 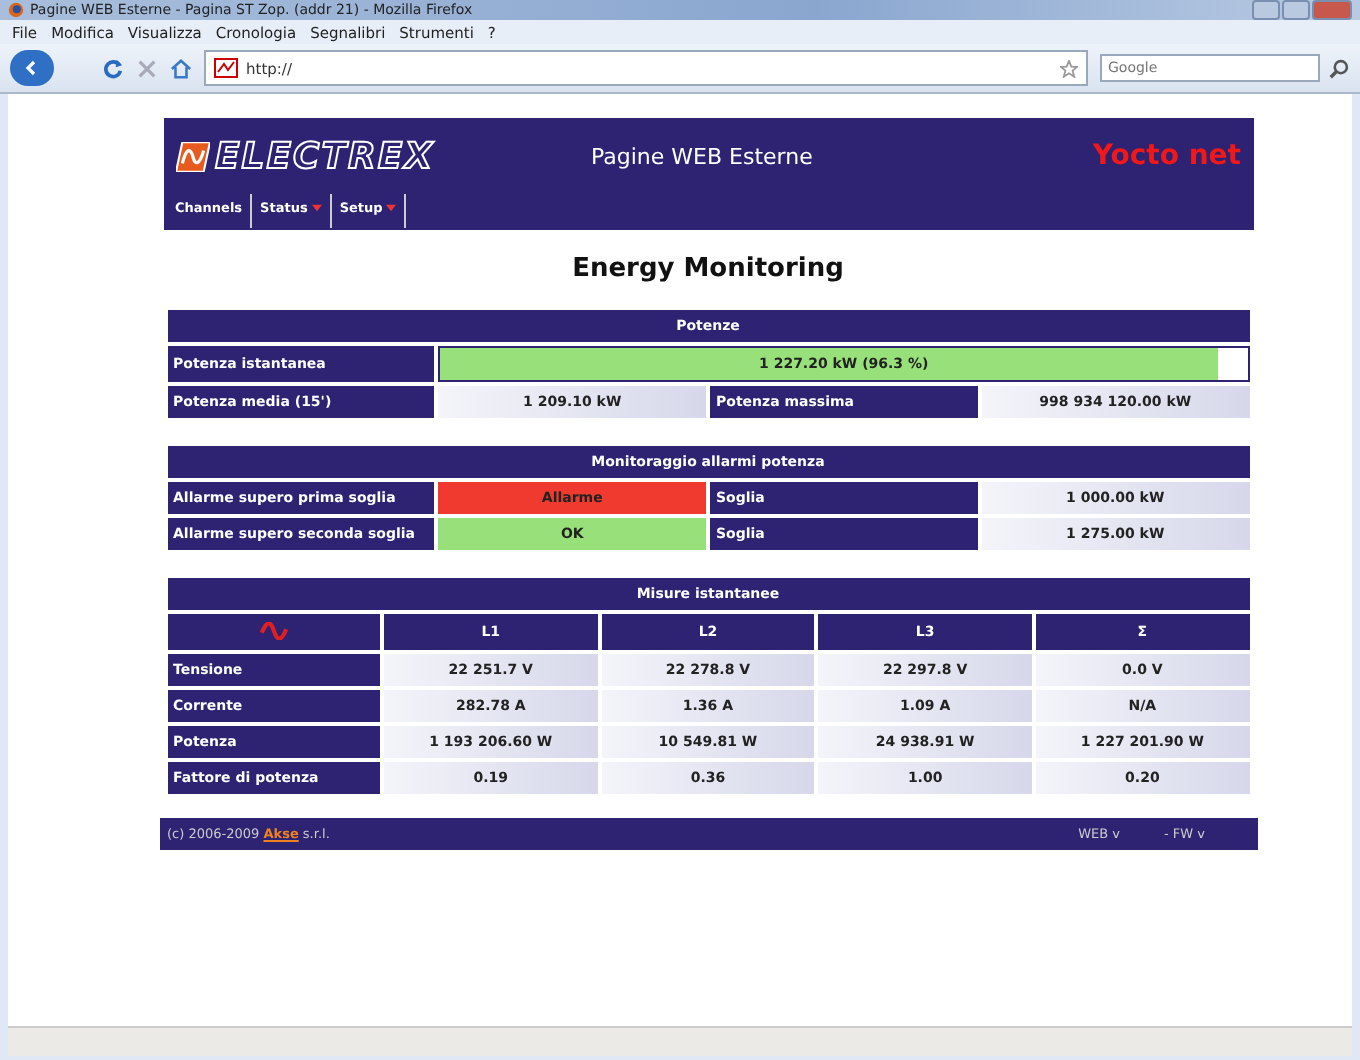 I want to click on logo-icon, so click(x=192, y=156).